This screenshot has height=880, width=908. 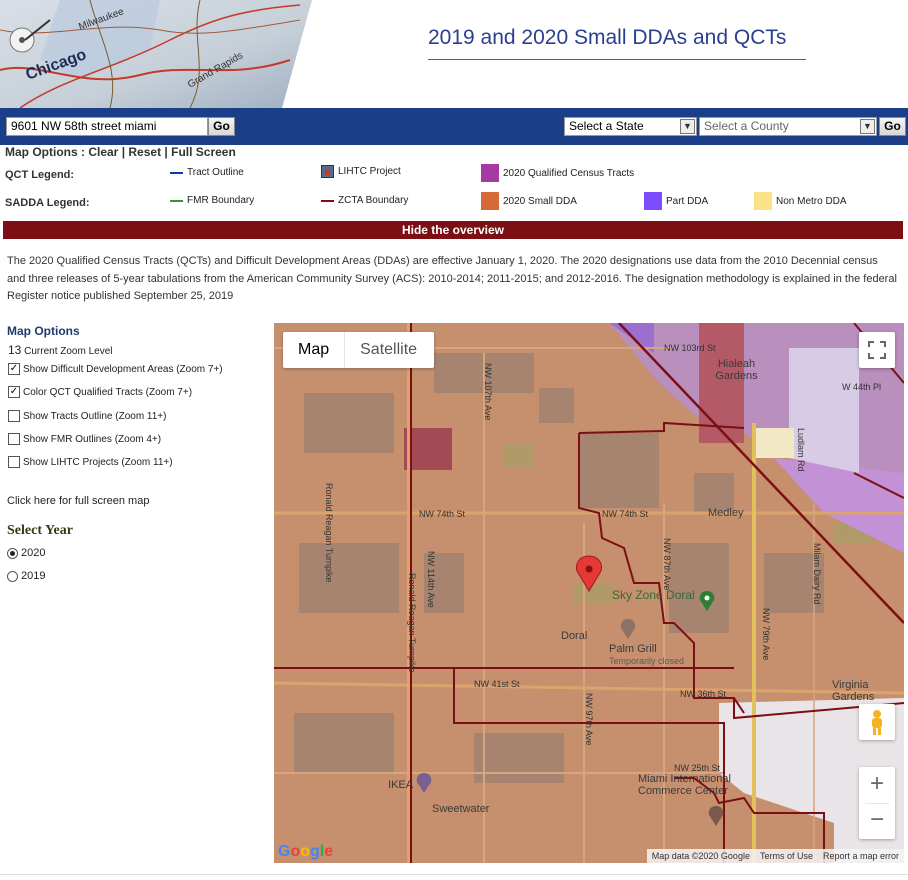 I want to click on checkbox-row-tracts-outline: Show Tracts Outline (Zoom 11+), so click(x=87, y=416).